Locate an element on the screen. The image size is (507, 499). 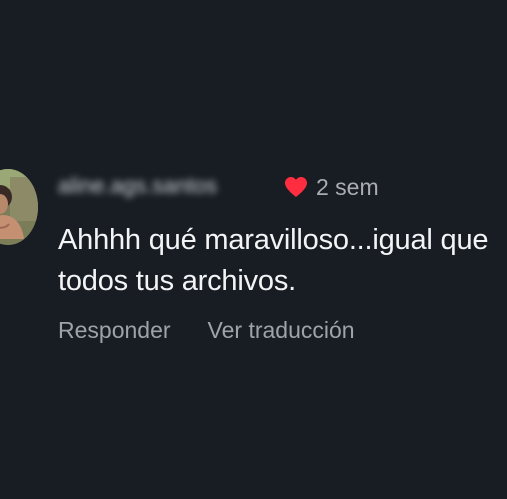
comment-time: 2 sem is located at coordinates (347, 187).